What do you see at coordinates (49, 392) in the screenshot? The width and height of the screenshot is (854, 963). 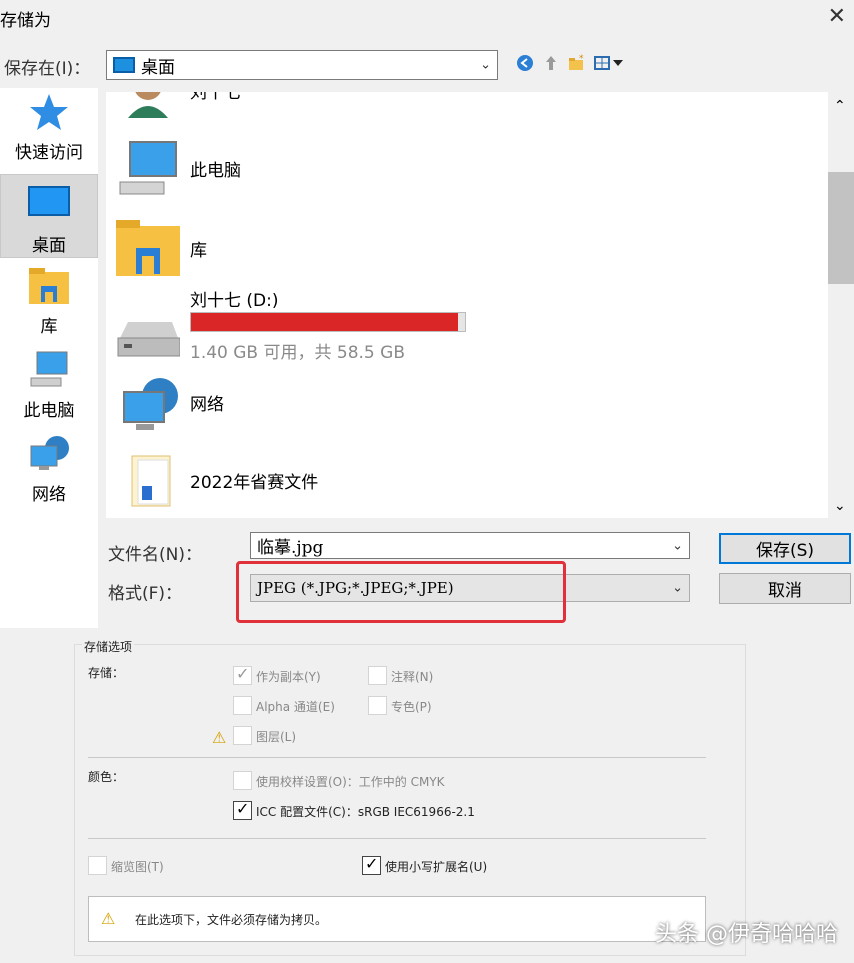 I see `place-this-pc: 此电脑` at bounding box center [49, 392].